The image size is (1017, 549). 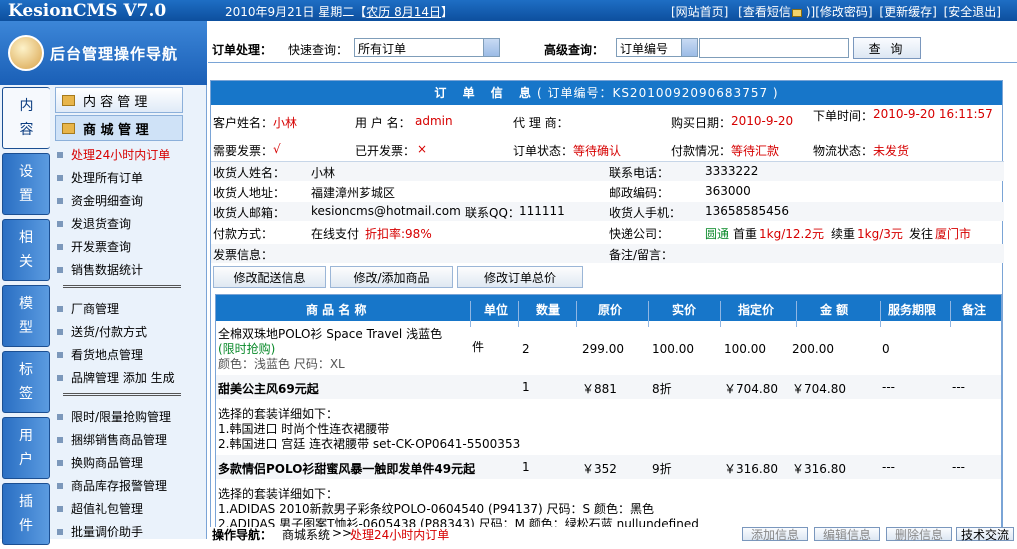 What do you see at coordinates (662, 469) in the screenshot?
I see `goods-real: 9折` at bounding box center [662, 469].